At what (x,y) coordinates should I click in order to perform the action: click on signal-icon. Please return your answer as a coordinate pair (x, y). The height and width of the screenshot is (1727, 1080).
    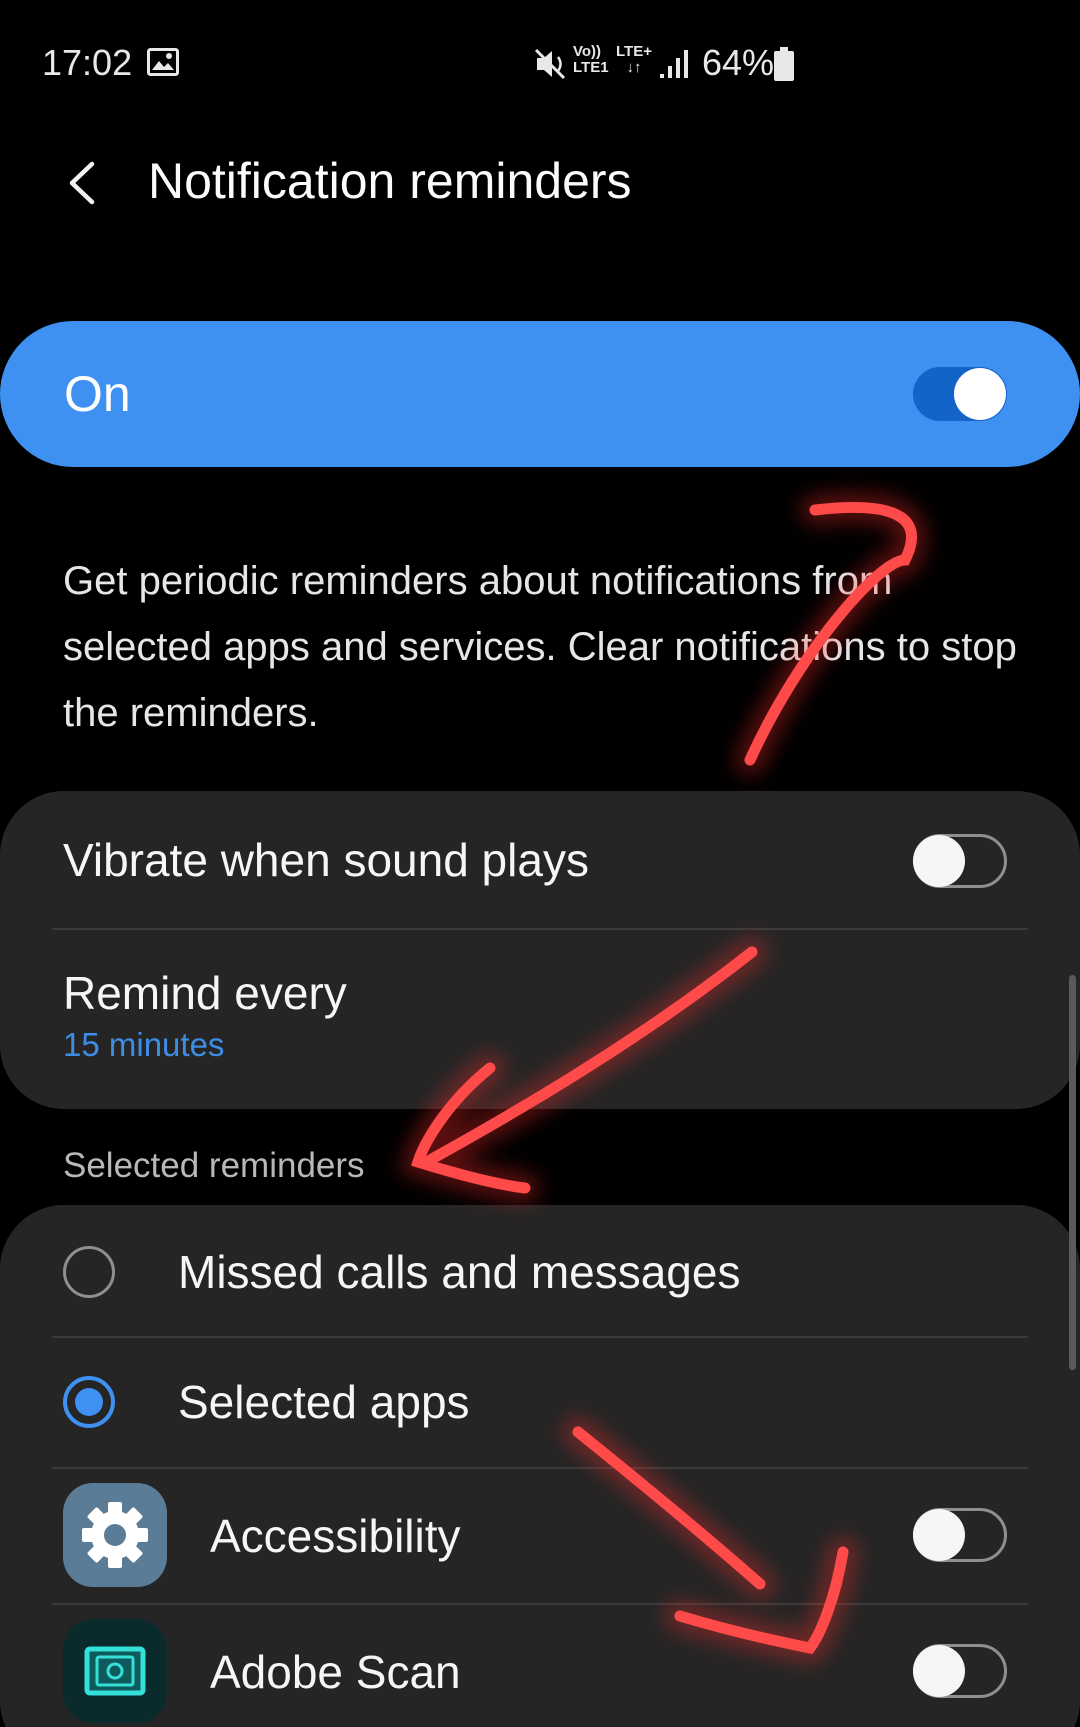
    Looking at the image, I should click on (674, 64).